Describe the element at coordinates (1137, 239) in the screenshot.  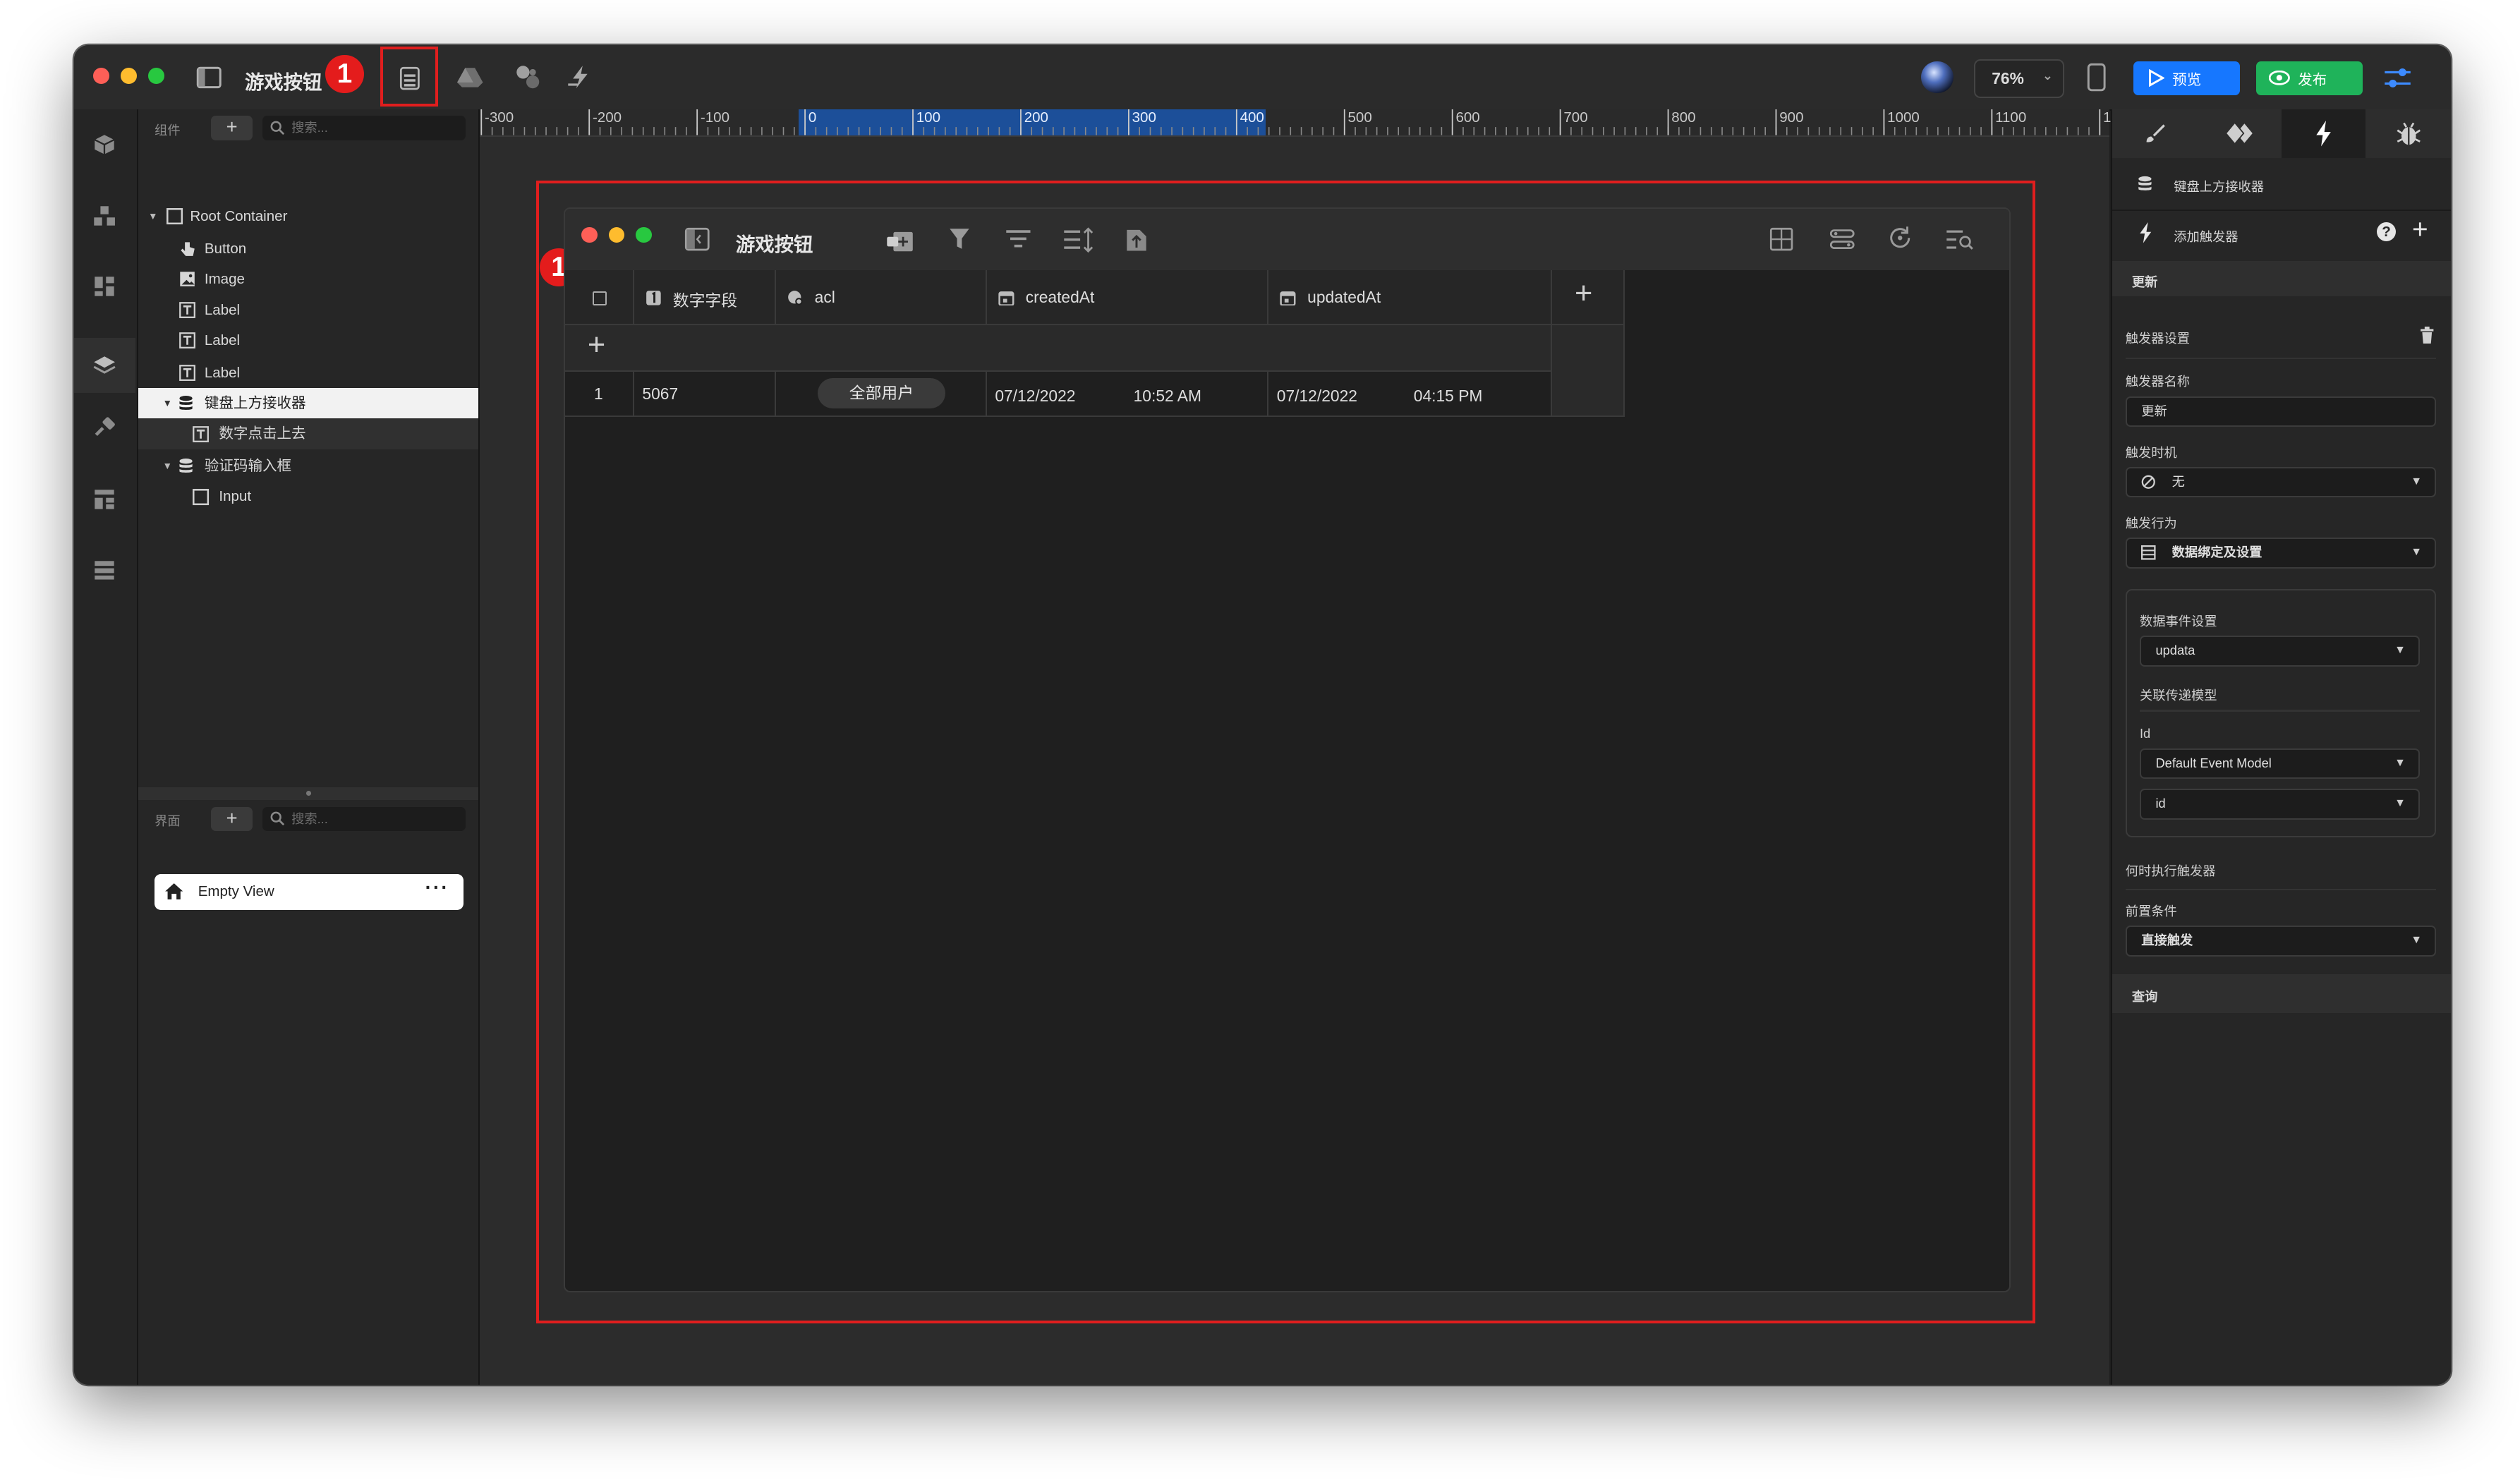
I see `export-icon` at that location.